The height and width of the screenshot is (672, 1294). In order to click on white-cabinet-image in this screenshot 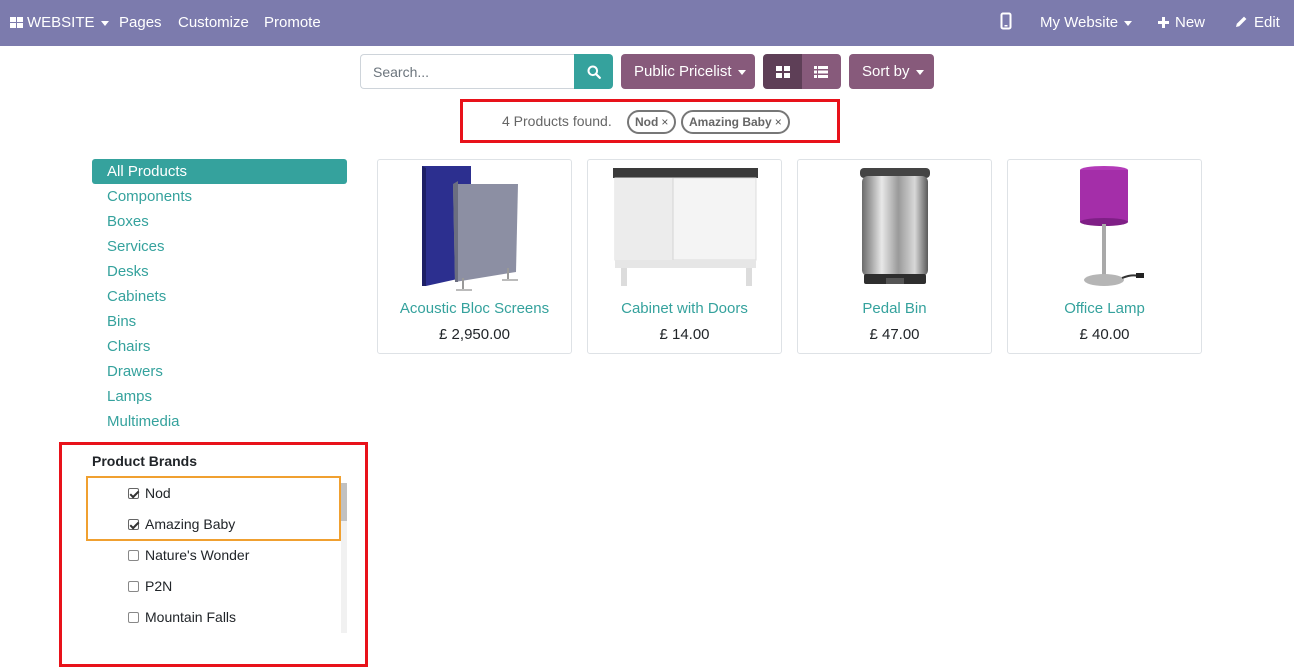, I will do `click(685, 227)`.